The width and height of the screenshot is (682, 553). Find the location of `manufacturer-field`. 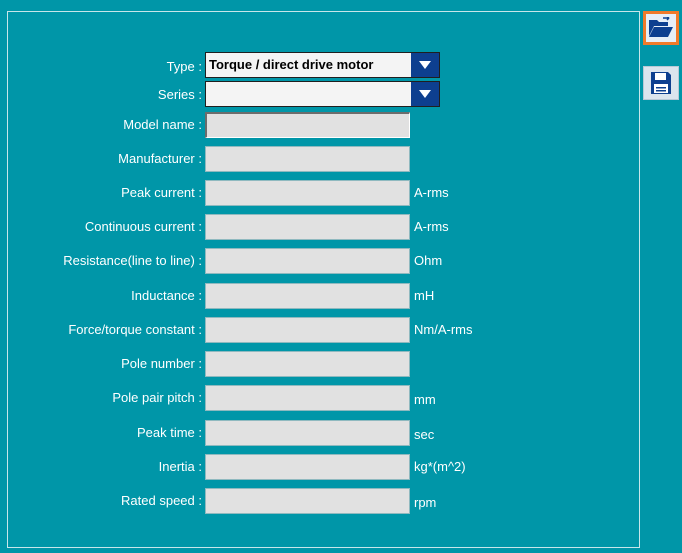

manufacturer-field is located at coordinates (307, 159).